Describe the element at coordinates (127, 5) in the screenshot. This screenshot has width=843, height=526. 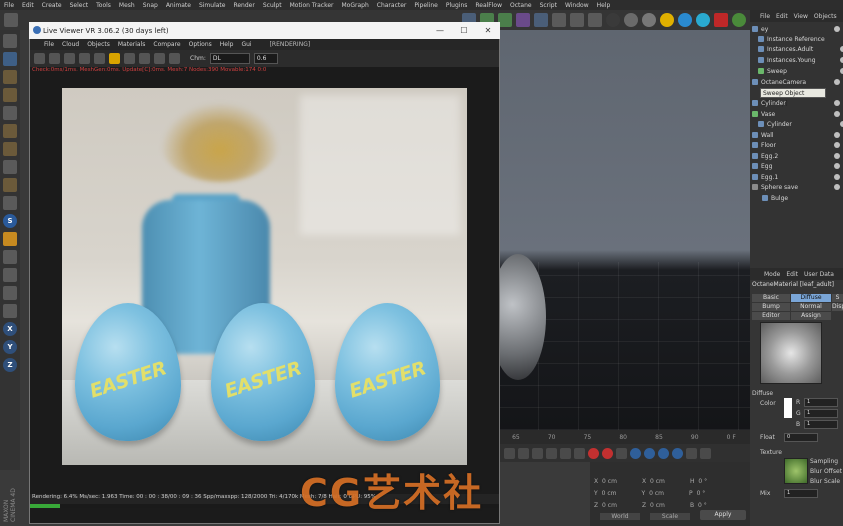
I see `menu-mesh: Mesh` at that location.